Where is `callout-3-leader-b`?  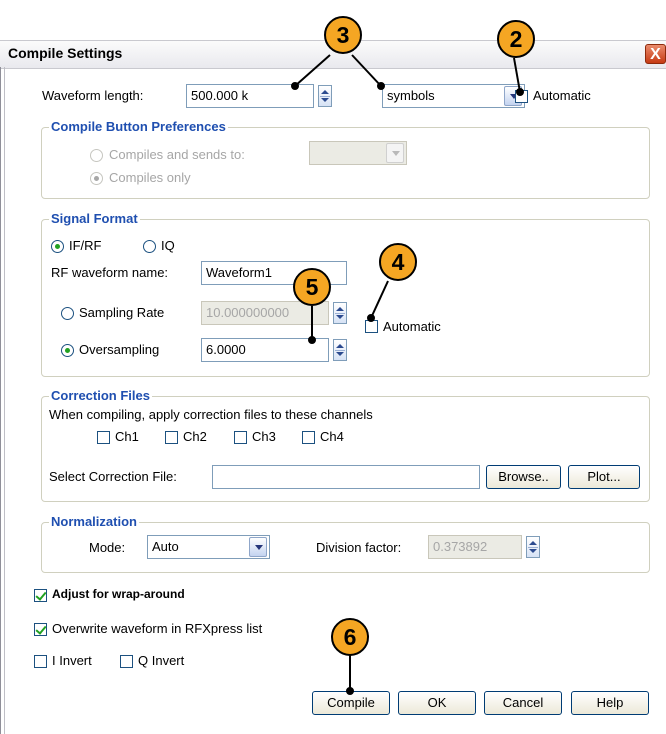
callout-3-leader-b is located at coordinates (366, 70).